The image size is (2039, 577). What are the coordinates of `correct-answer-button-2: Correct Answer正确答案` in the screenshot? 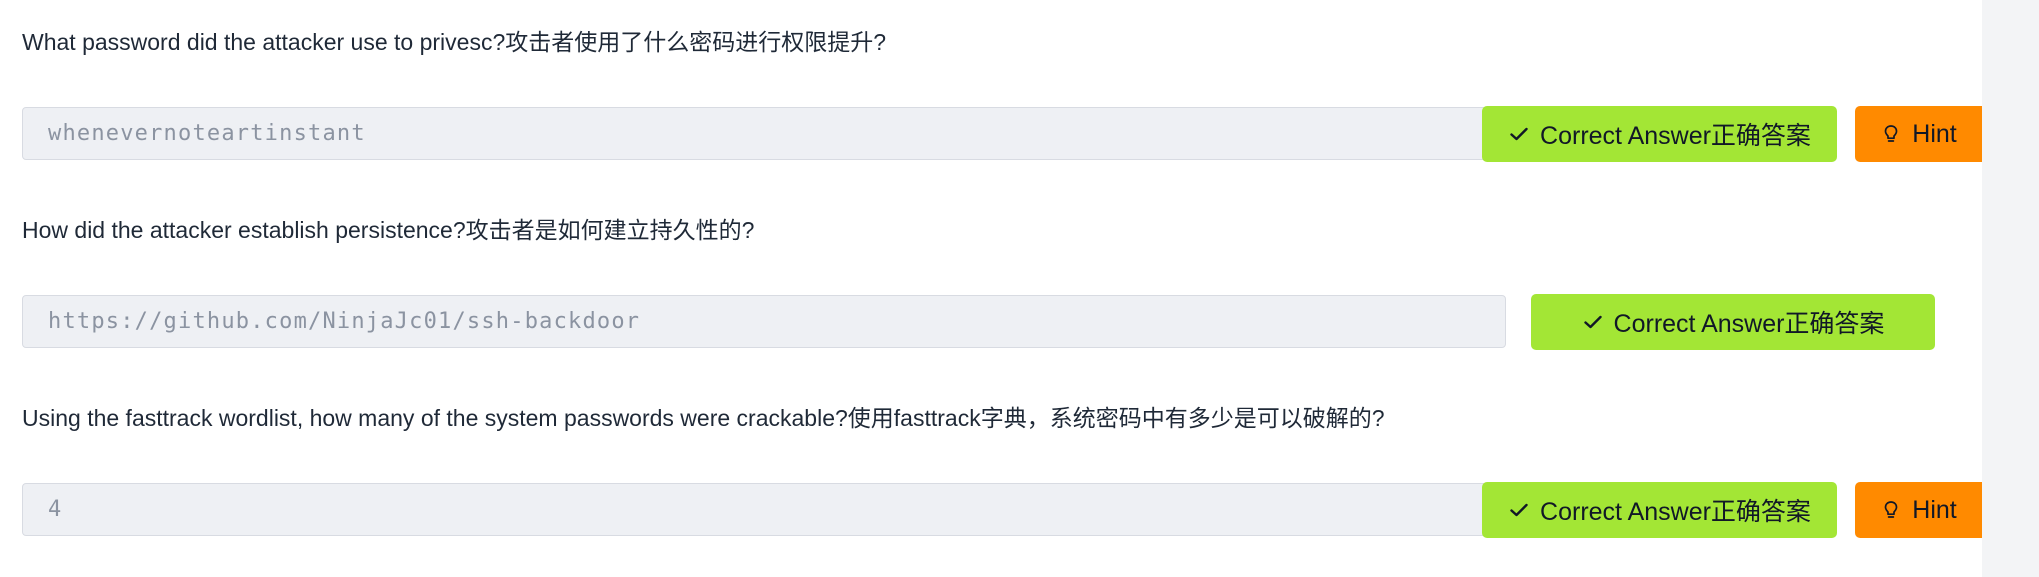 It's located at (1733, 322).